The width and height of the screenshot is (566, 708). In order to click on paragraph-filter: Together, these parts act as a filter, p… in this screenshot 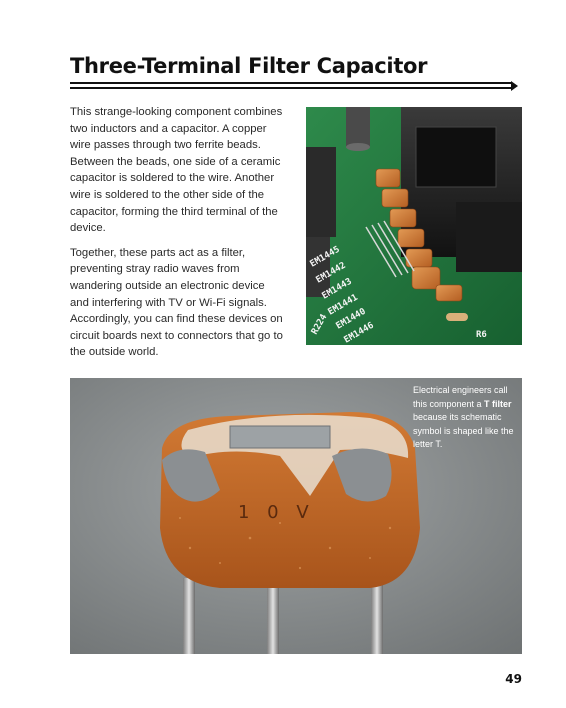, I will do `click(176, 302)`.